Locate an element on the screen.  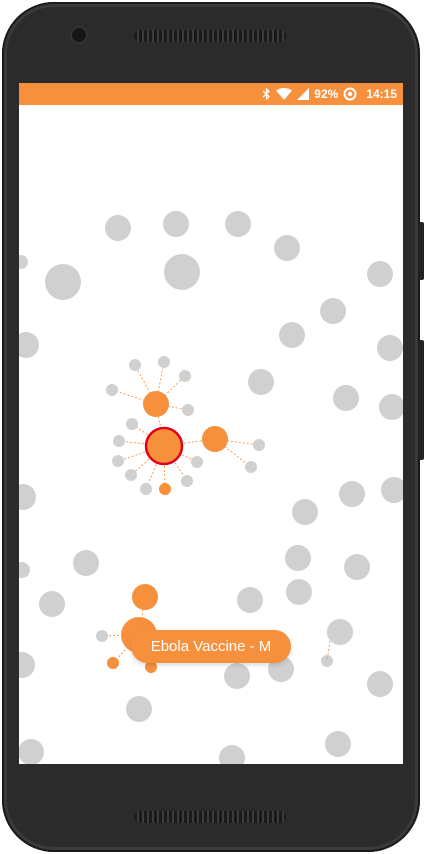
battery-percent: 92% is located at coordinates (326, 94).